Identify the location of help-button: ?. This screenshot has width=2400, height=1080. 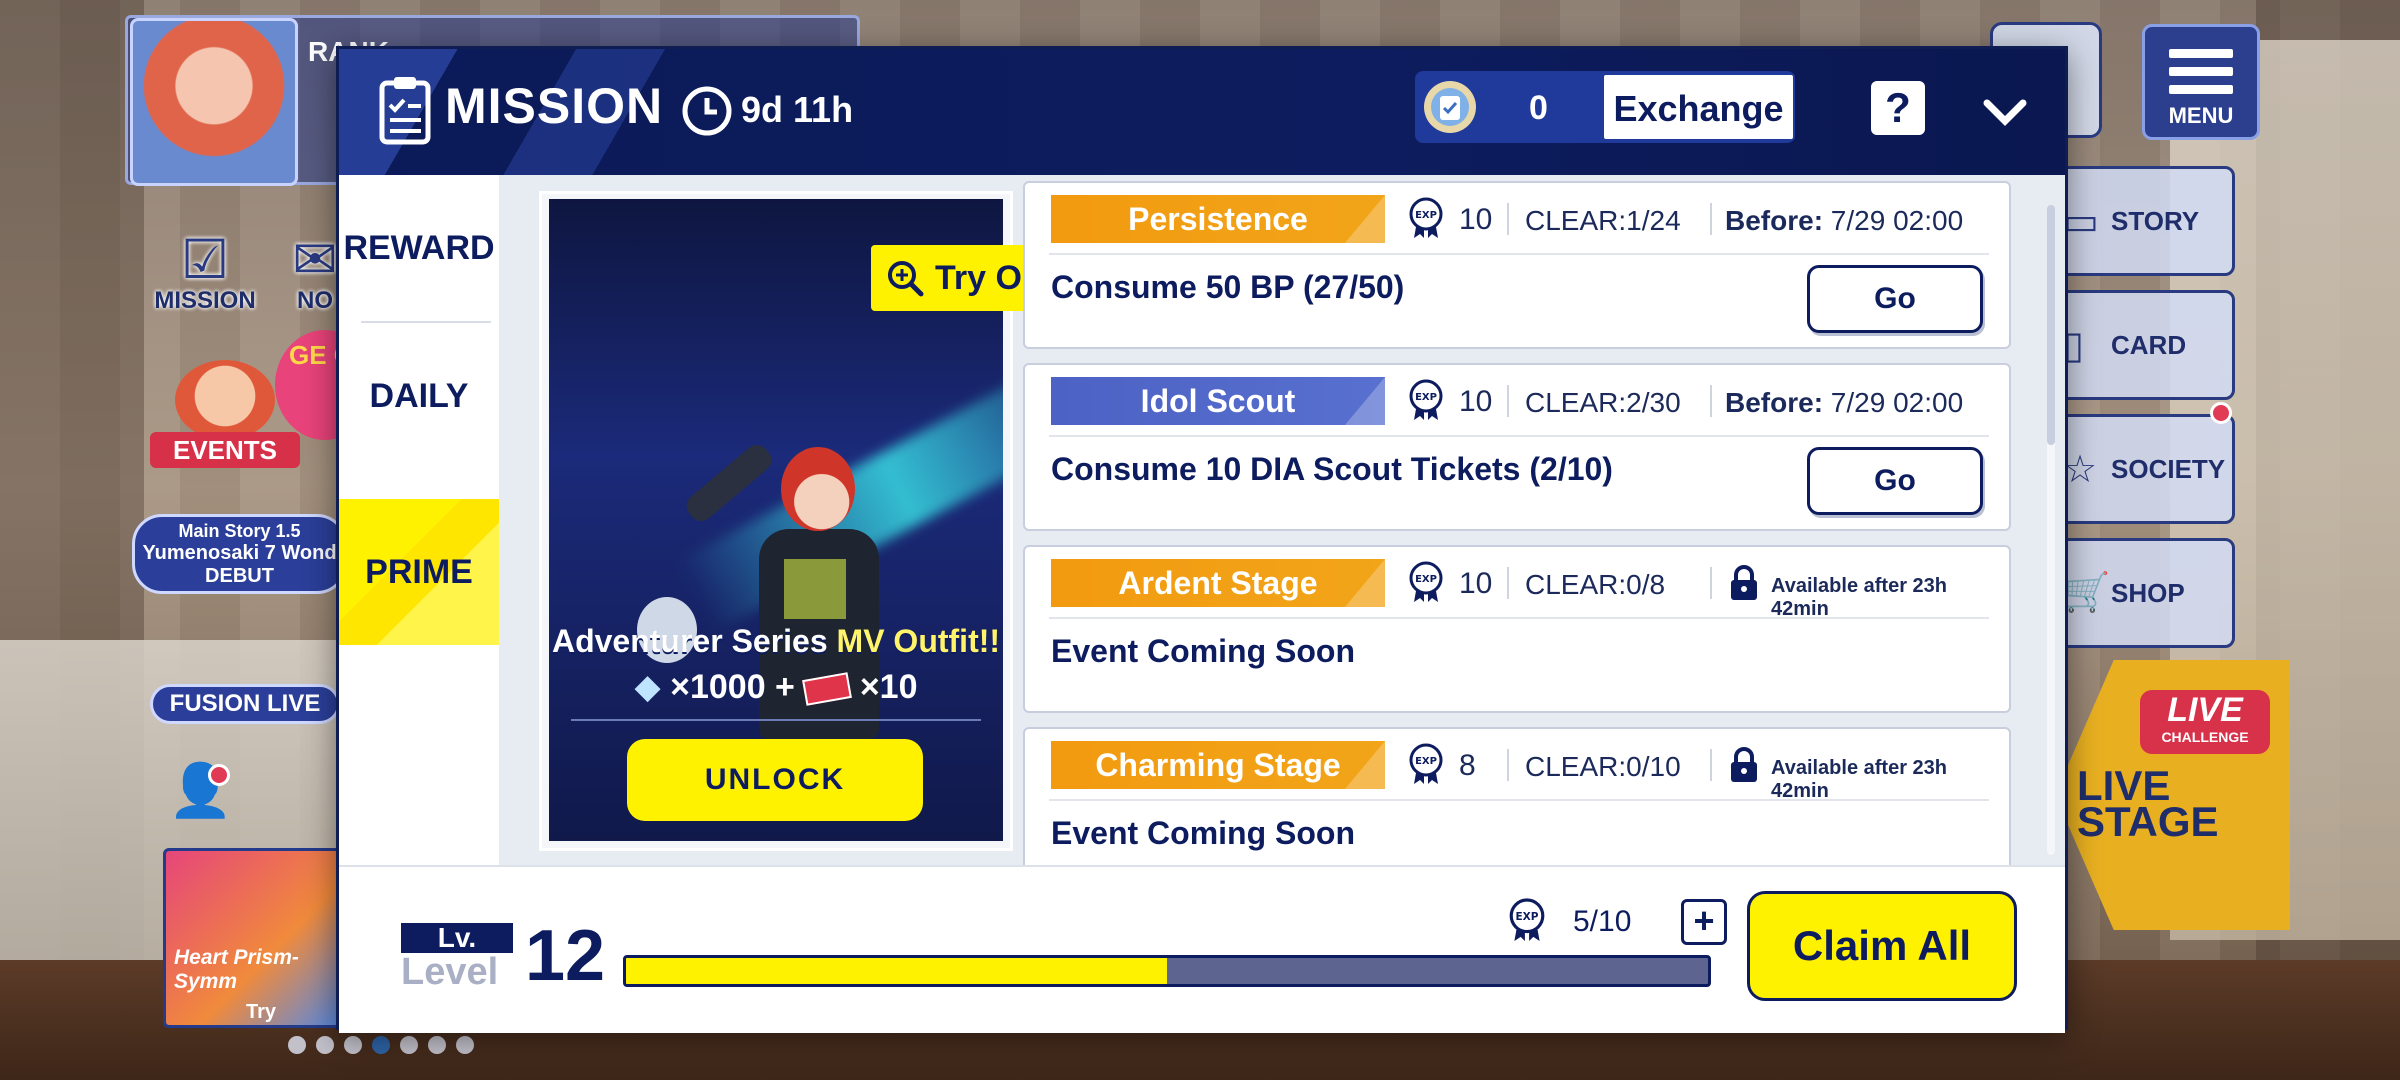
(1898, 108).